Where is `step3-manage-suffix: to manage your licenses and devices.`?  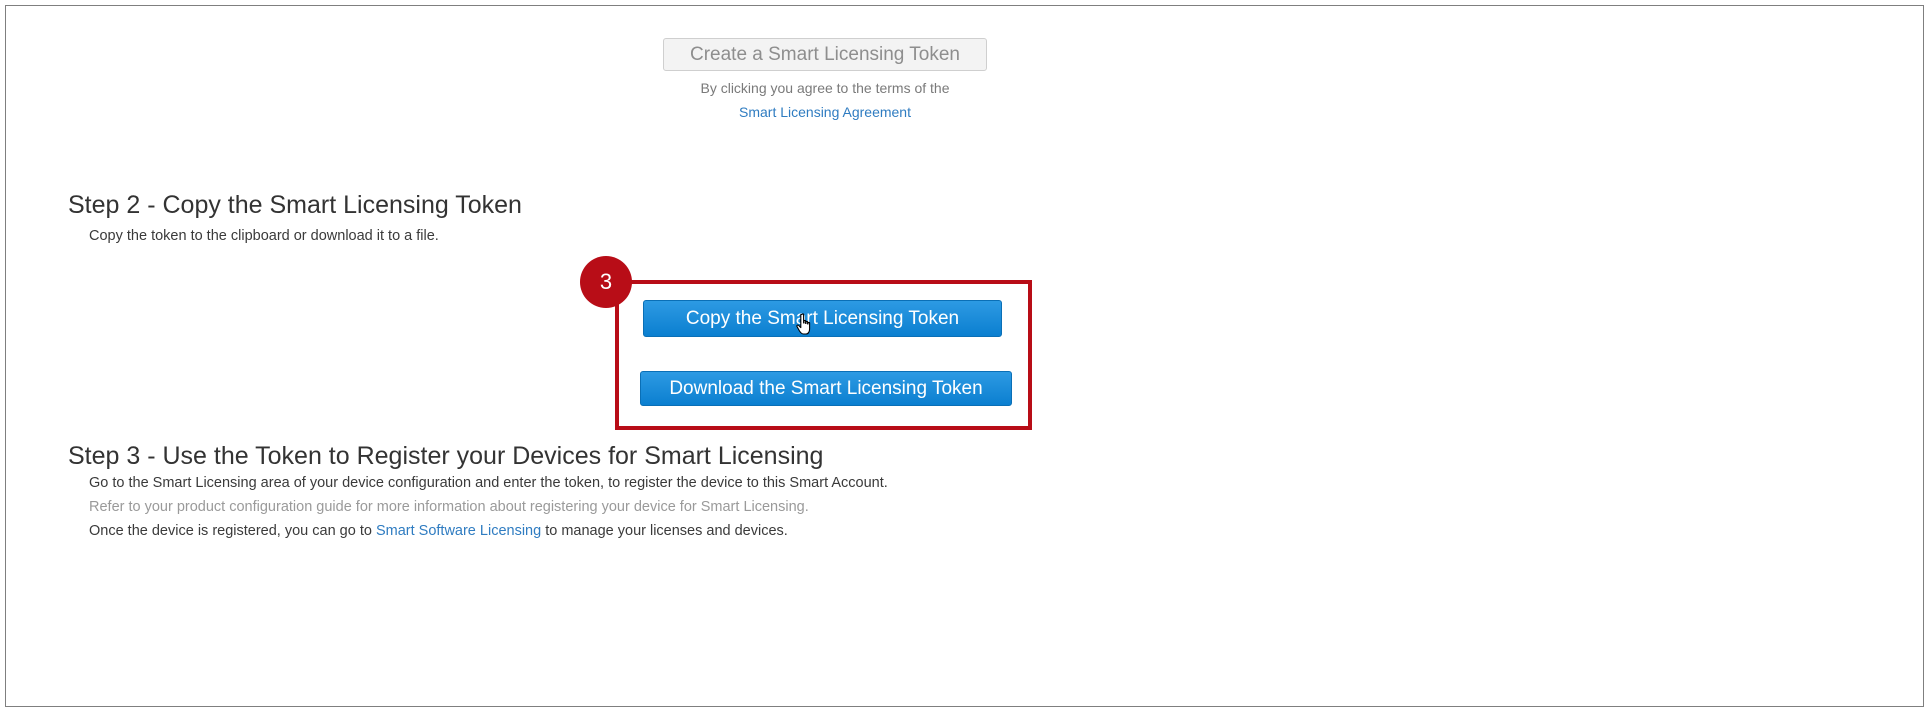 step3-manage-suffix: to manage your licenses and devices. is located at coordinates (664, 531).